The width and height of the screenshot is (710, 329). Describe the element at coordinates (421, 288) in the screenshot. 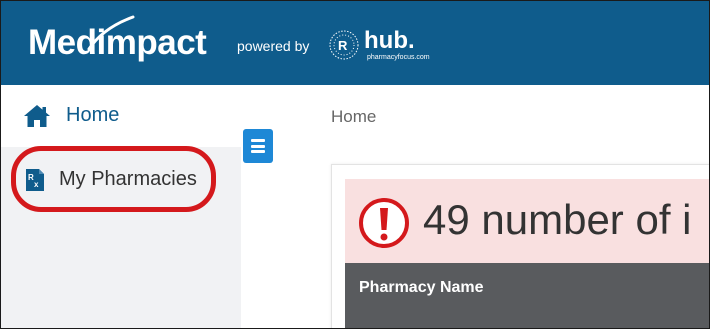

I see `column-header-pharmacy-name: Pharmacy Name` at that location.